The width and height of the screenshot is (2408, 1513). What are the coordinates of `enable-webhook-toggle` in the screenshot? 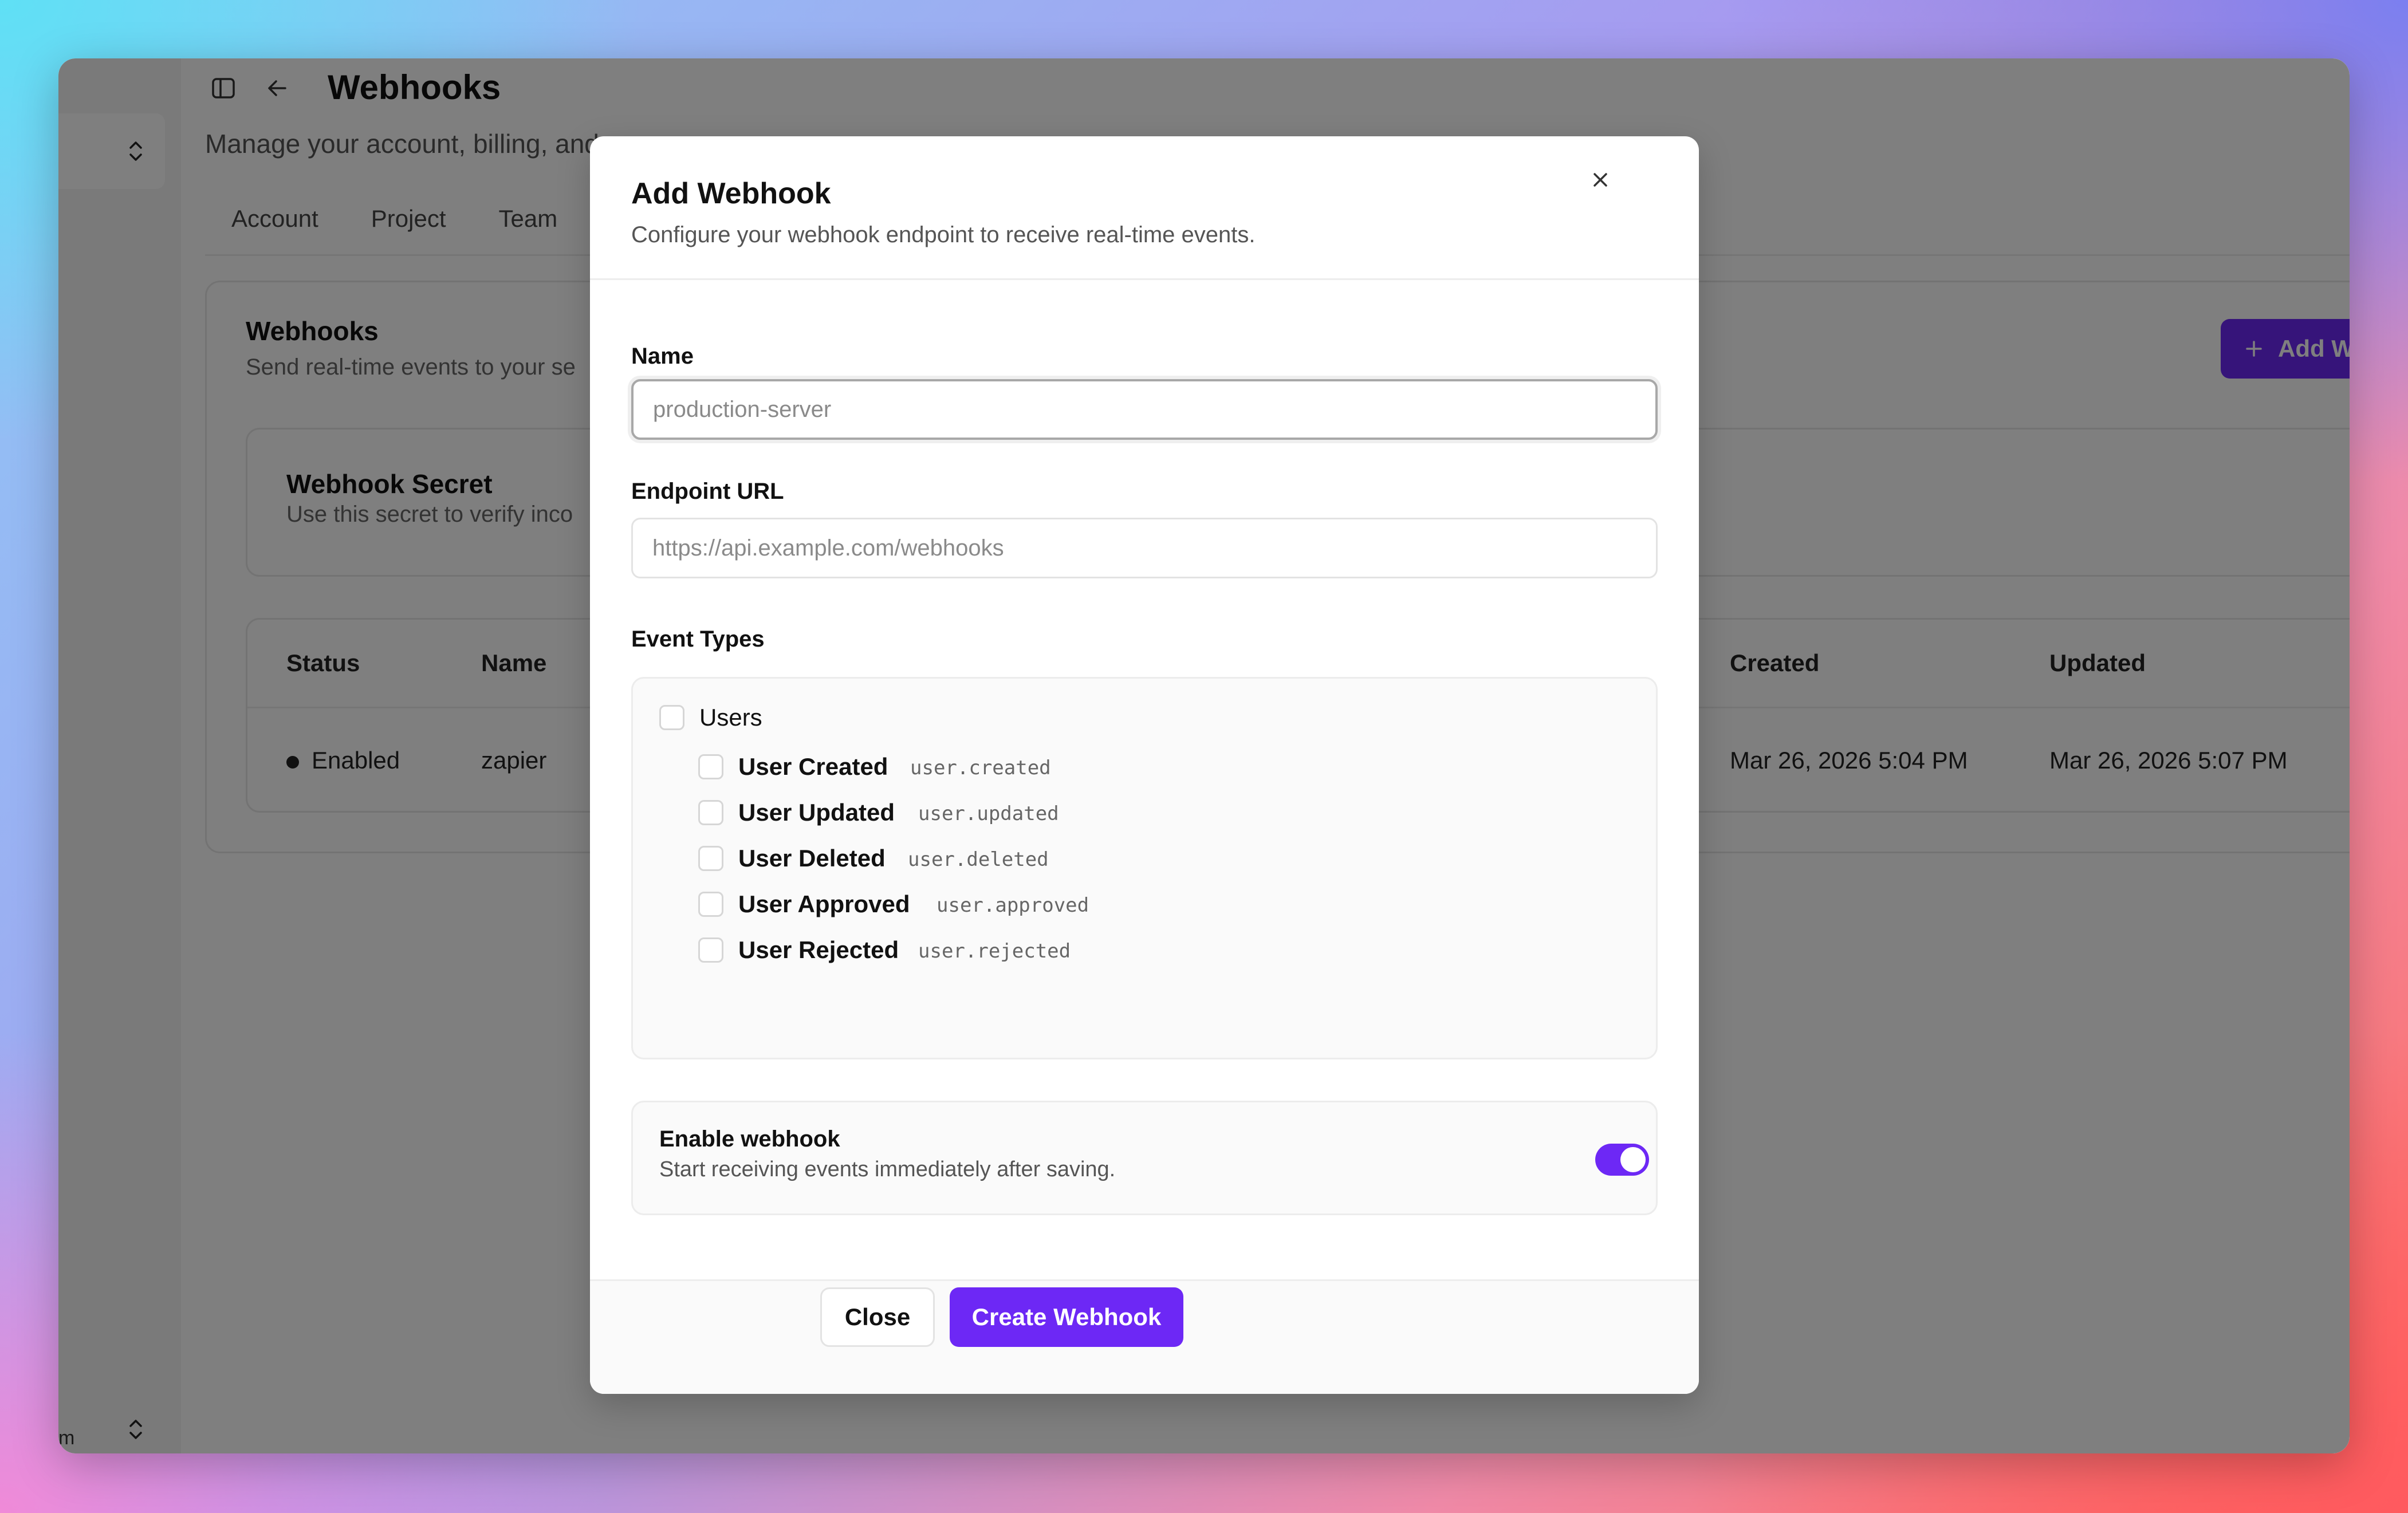 It's located at (1622, 1160).